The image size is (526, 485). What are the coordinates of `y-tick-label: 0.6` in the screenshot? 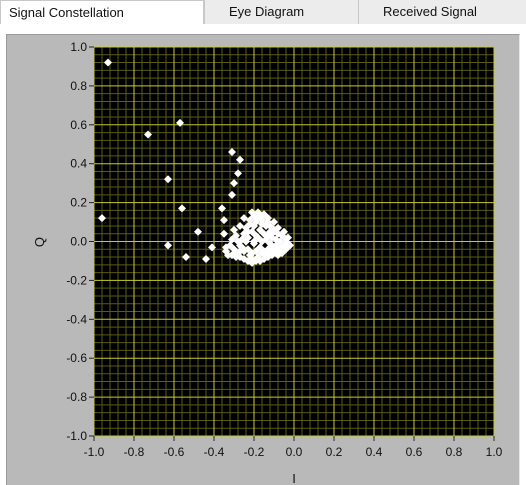 It's located at (78, 125).